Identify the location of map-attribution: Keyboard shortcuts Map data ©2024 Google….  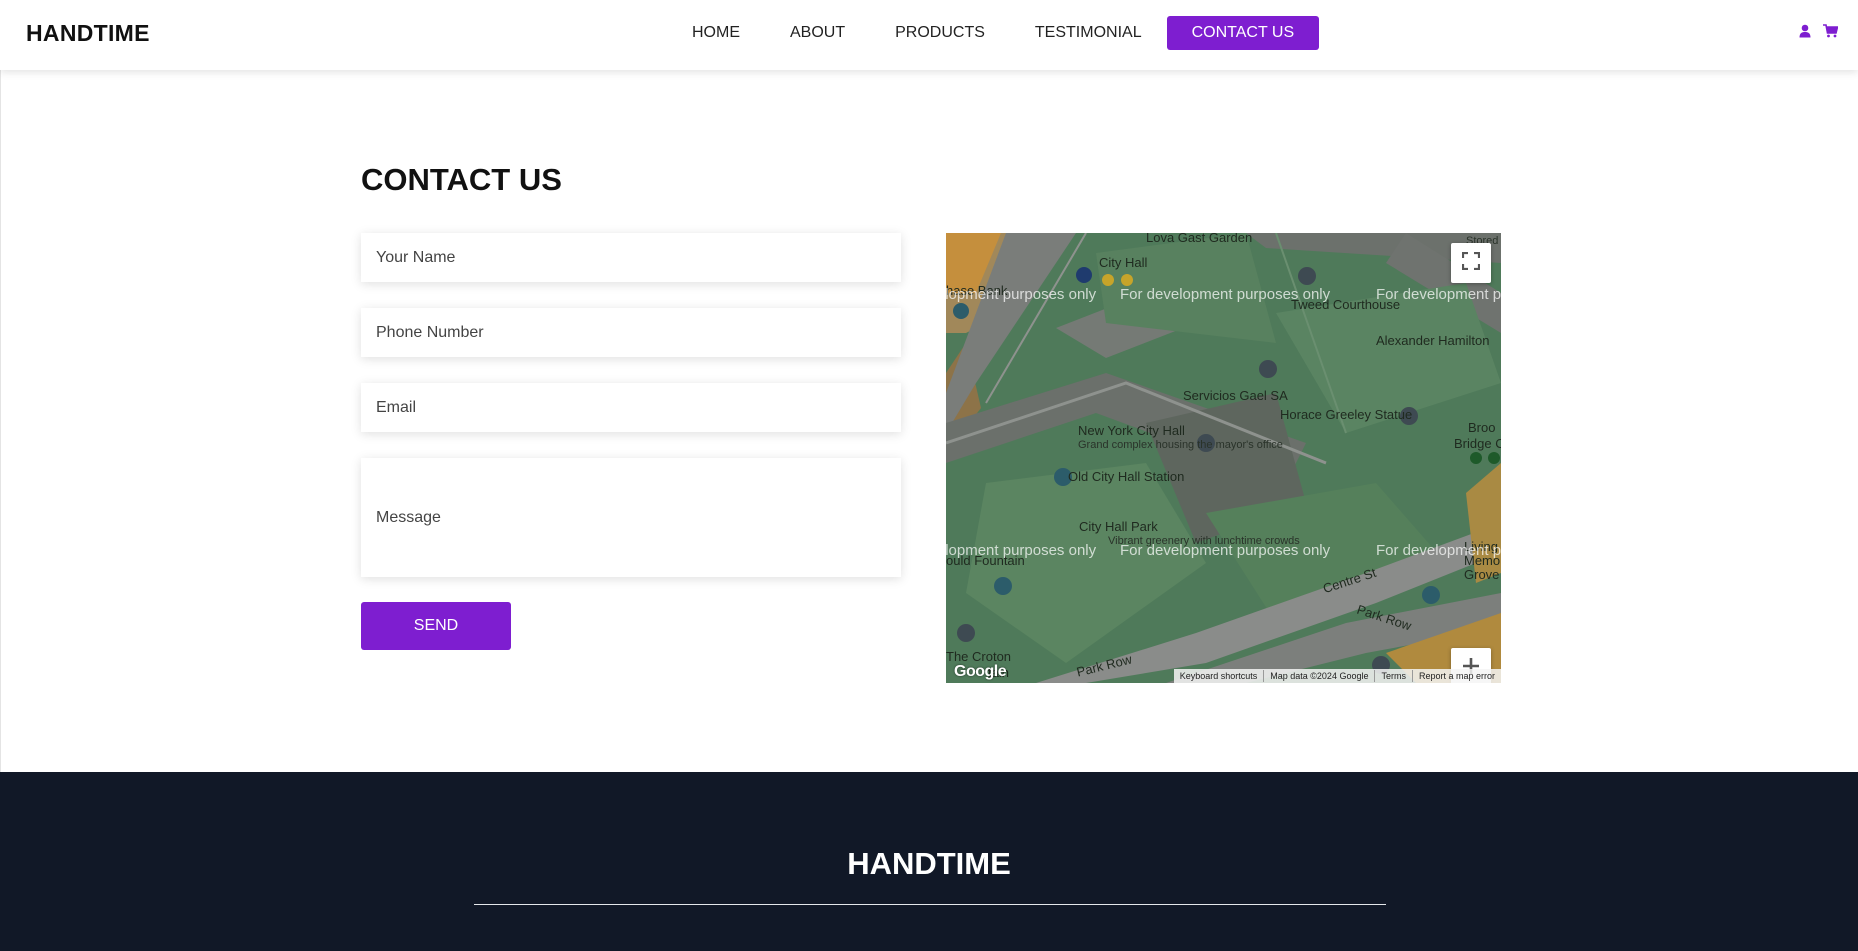
(1337, 676).